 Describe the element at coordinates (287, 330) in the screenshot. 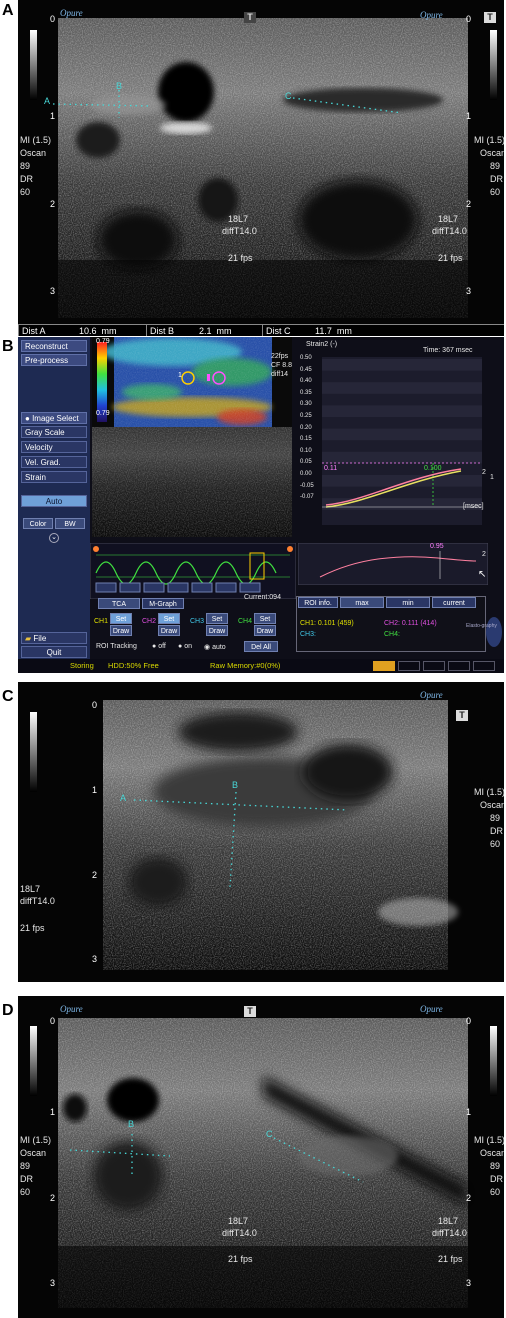

I see `dist-c-label: Dist C` at that location.